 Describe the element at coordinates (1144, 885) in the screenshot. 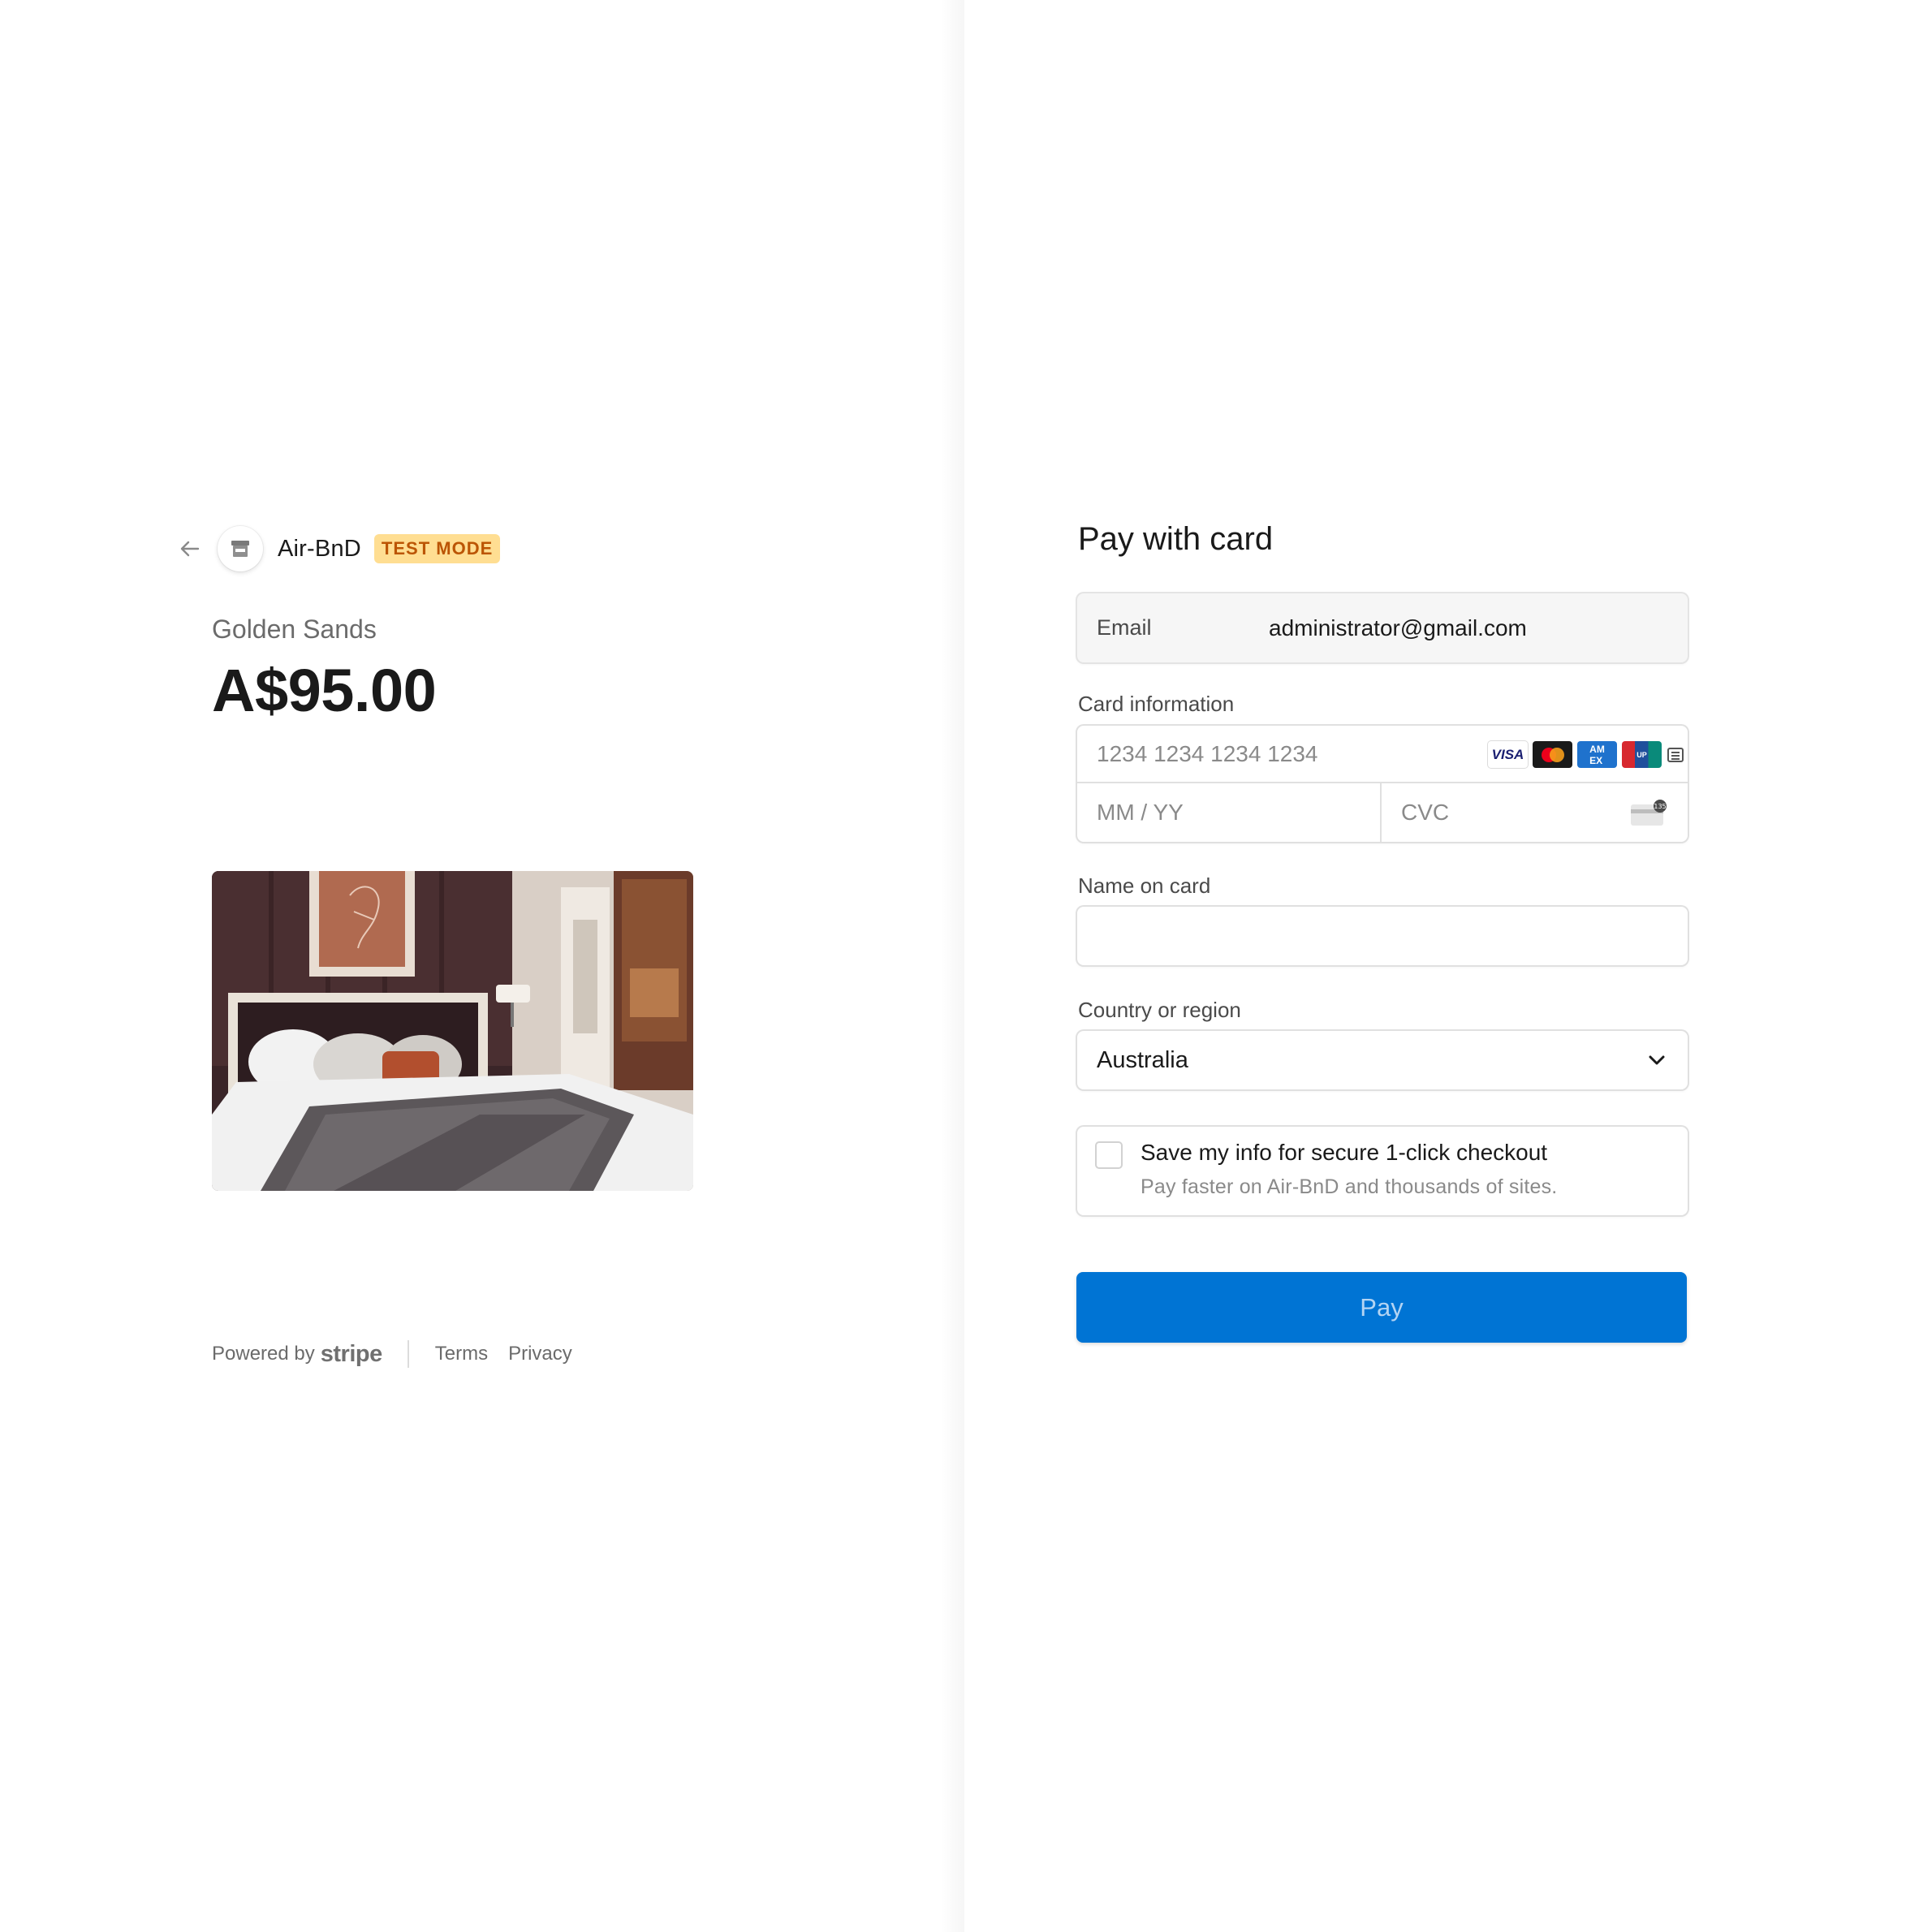

I see `name-on-card-label: Name on card` at that location.